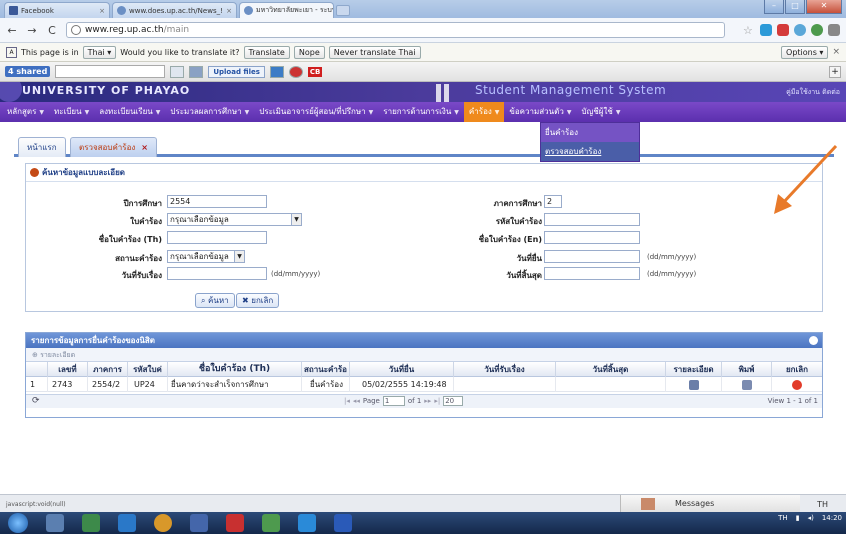 The image size is (846, 534). I want to click on search-panel-header: ค้นหาข้อมูลแบบละเอียด, so click(424, 173).